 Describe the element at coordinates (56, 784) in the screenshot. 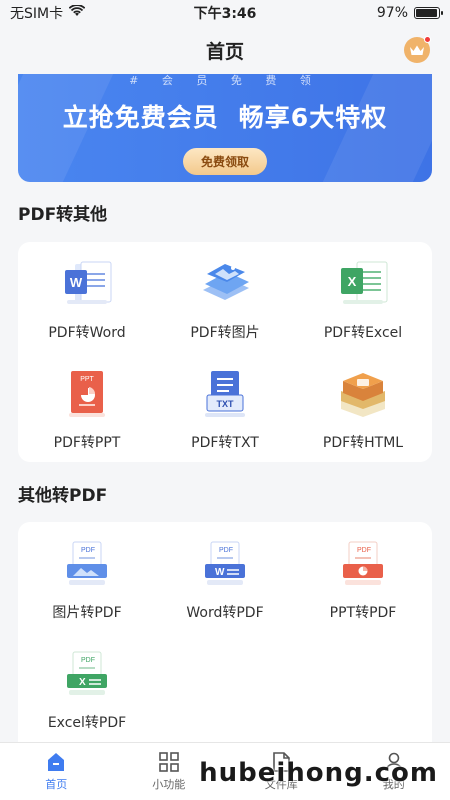

I see `tab-label: 首页` at that location.